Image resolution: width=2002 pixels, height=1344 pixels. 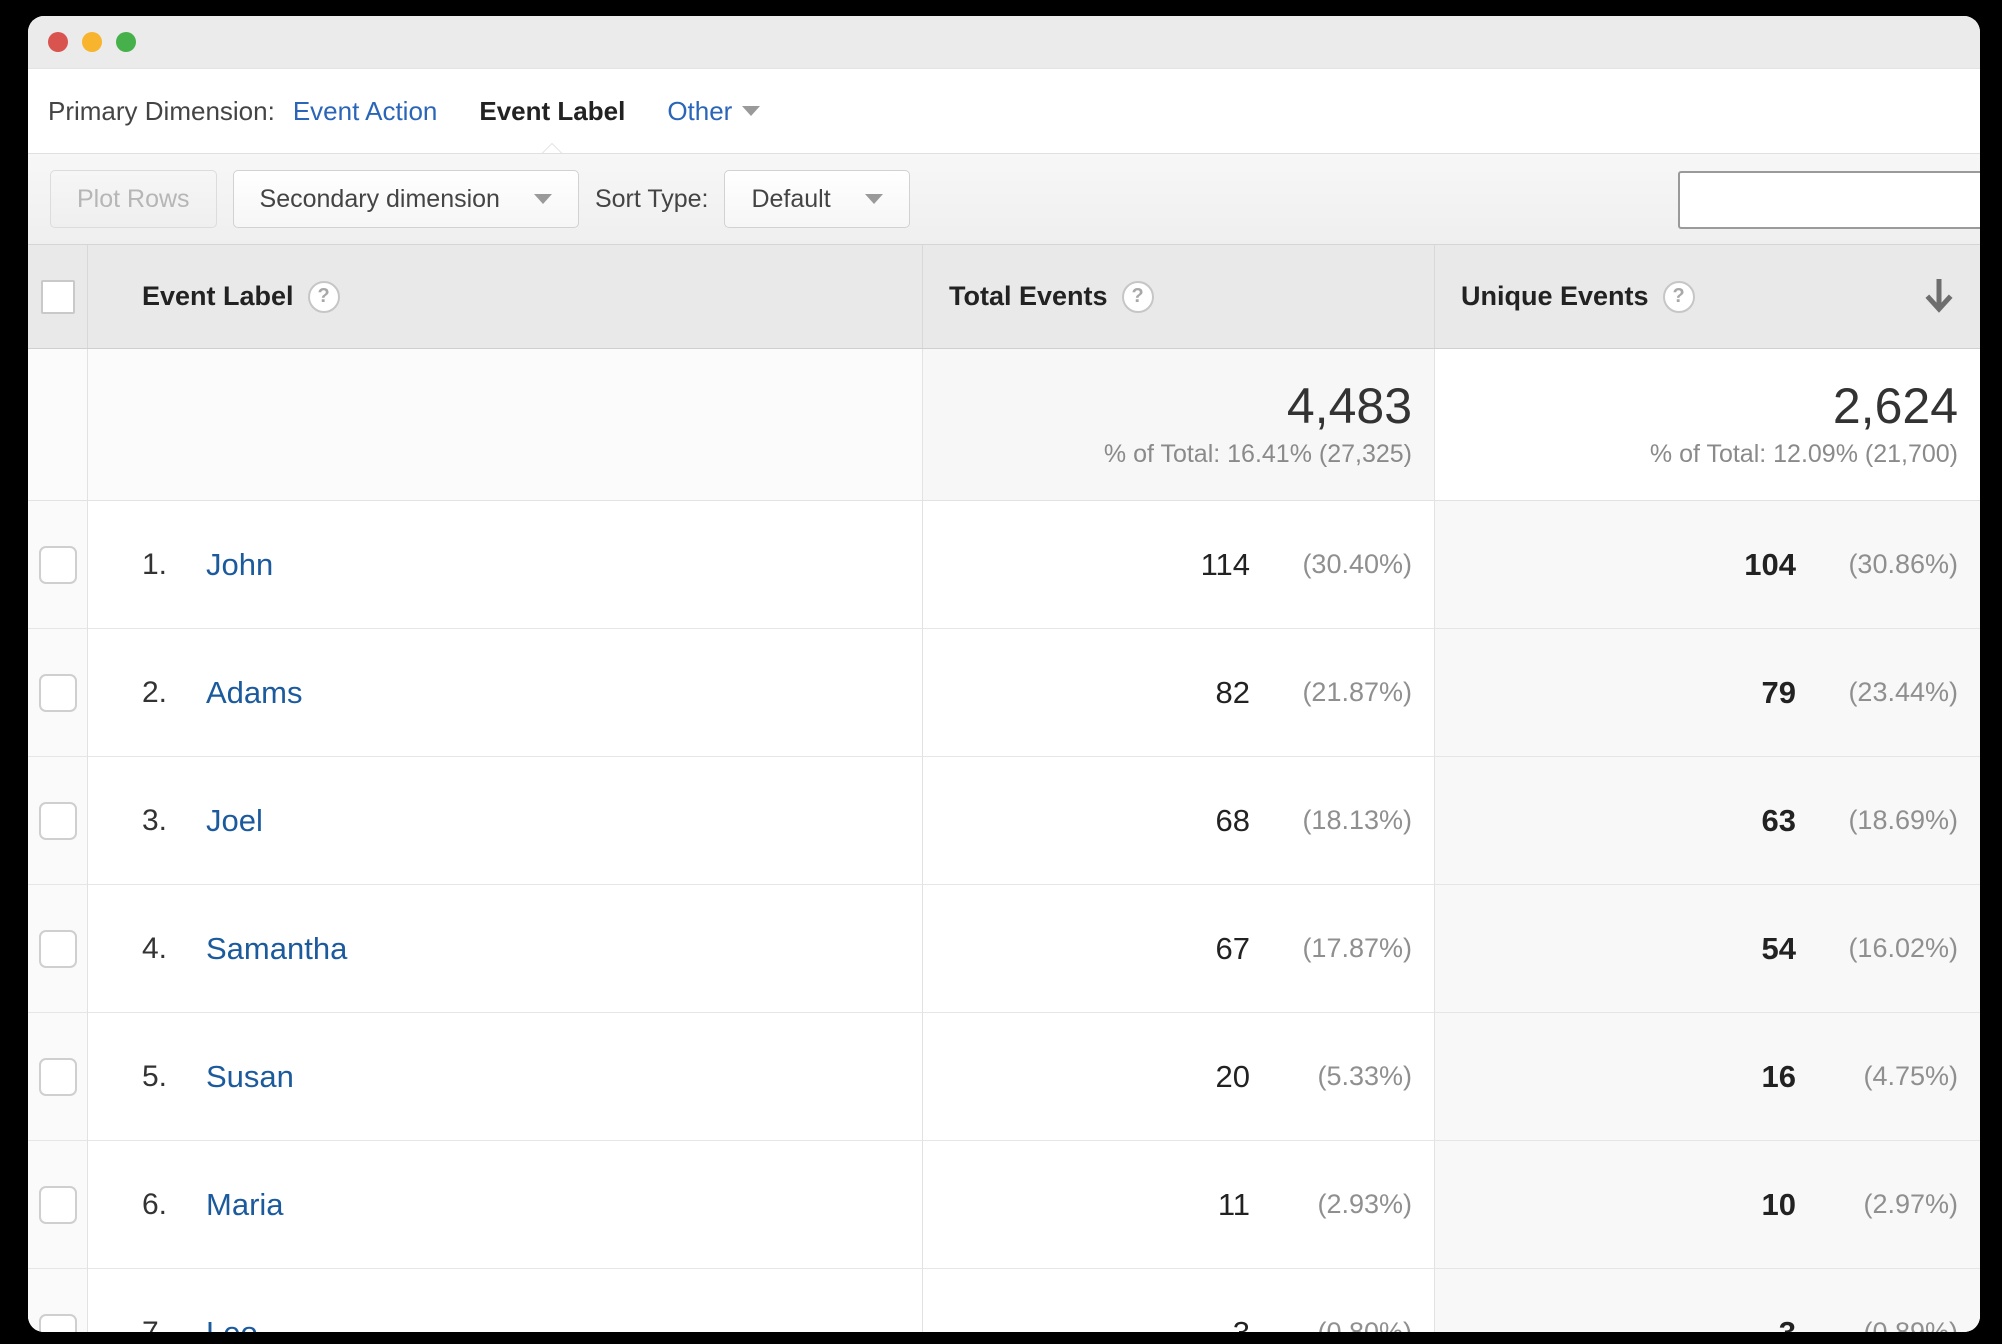 What do you see at coordinates (1555, 296) in the screenshot?
I see `column-header-unique-events-text: Unique Events` at bounding box center [1555, 296].